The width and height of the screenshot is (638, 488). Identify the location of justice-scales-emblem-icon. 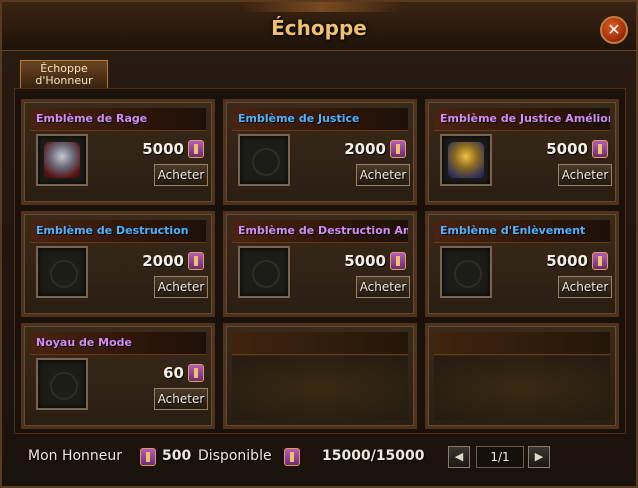
(466, 160).